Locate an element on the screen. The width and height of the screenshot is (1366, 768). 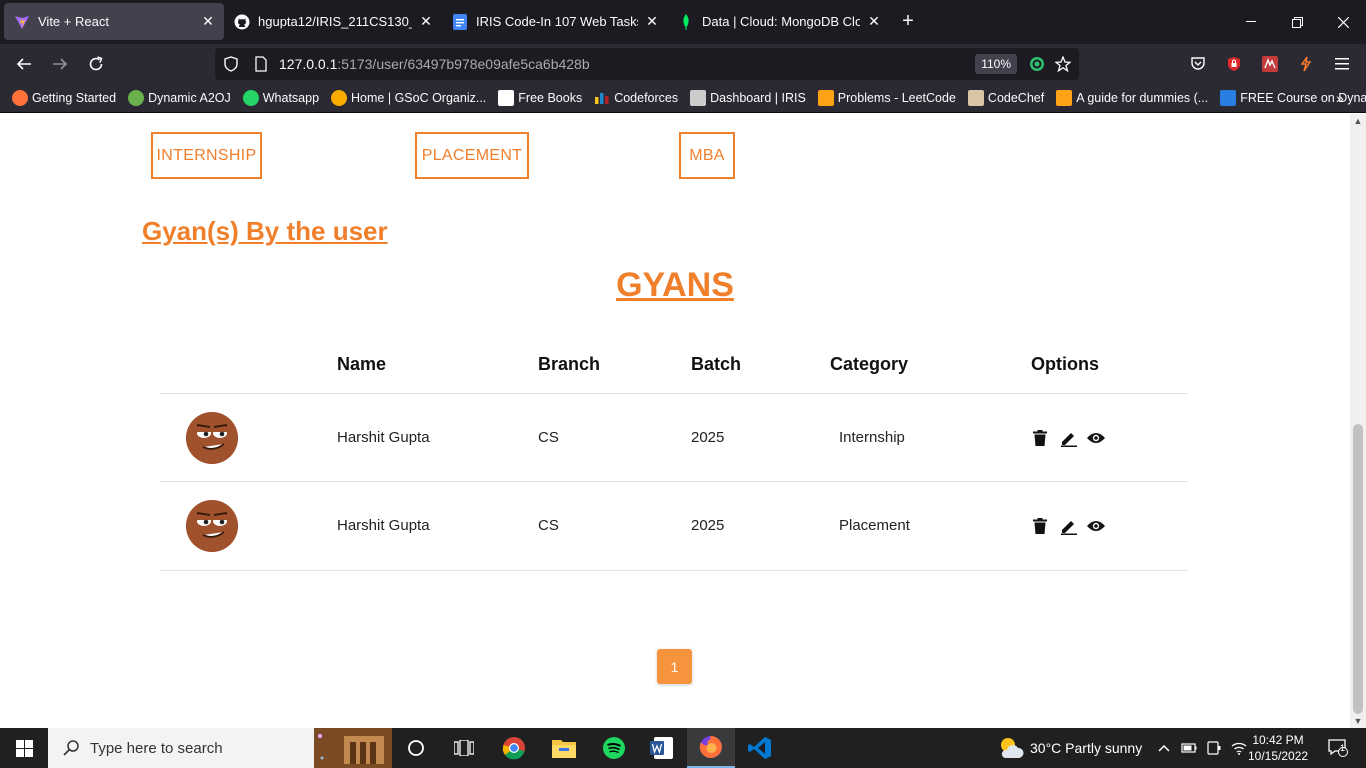
iris-icon is located at coordinates (698, 98).